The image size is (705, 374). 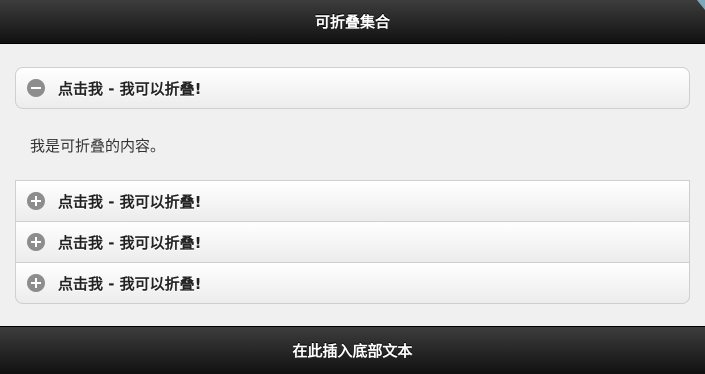 I want to click on page-header: 可折叠集合, so click(x=352, y=22).